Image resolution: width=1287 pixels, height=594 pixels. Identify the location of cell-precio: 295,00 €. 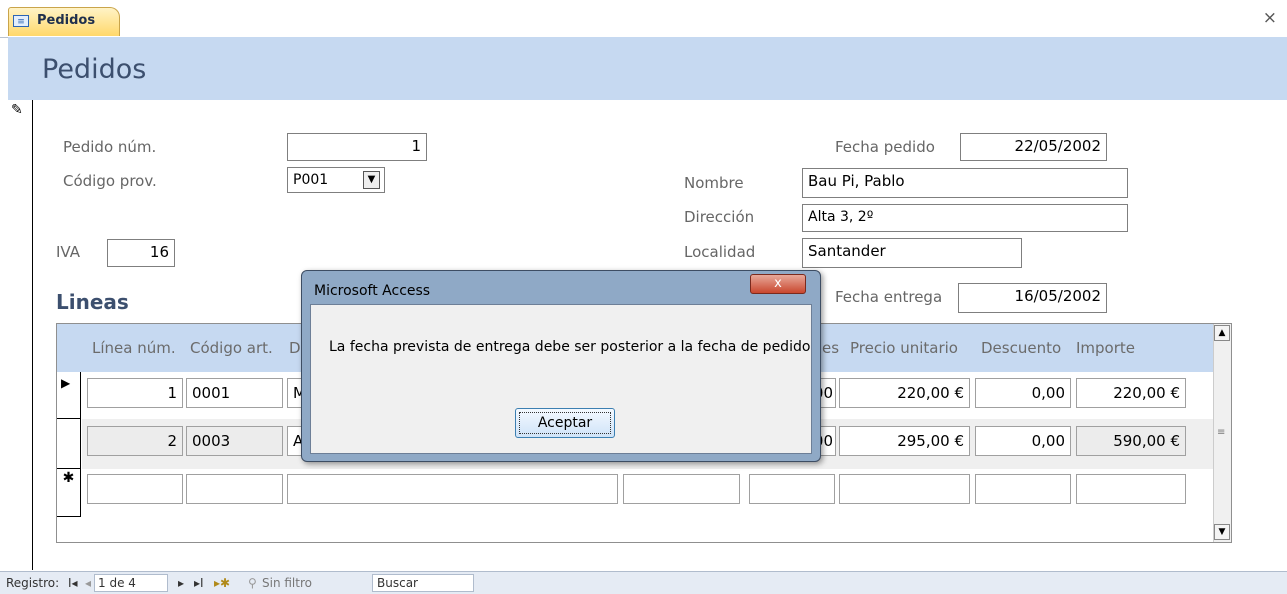
(904, 441).